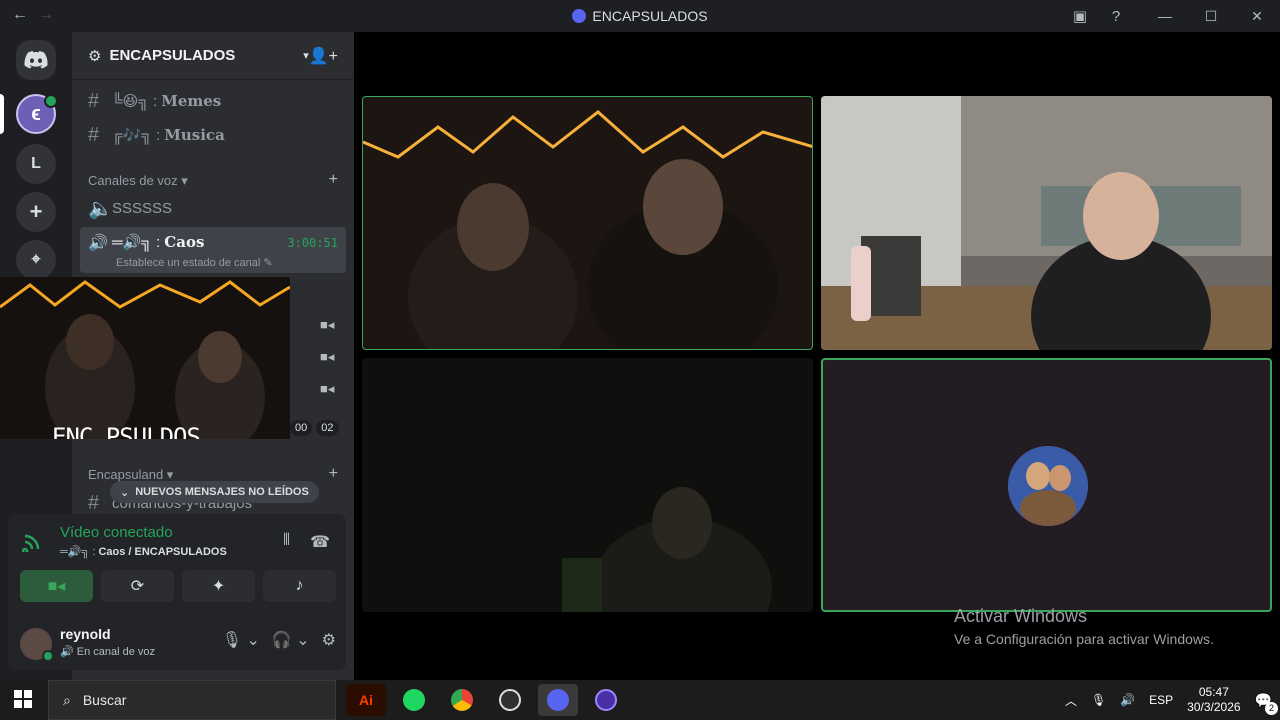  Describe the element at coordinates (323, 56) in the screenshot. I see `add-member-icon: 👤+` at that location.